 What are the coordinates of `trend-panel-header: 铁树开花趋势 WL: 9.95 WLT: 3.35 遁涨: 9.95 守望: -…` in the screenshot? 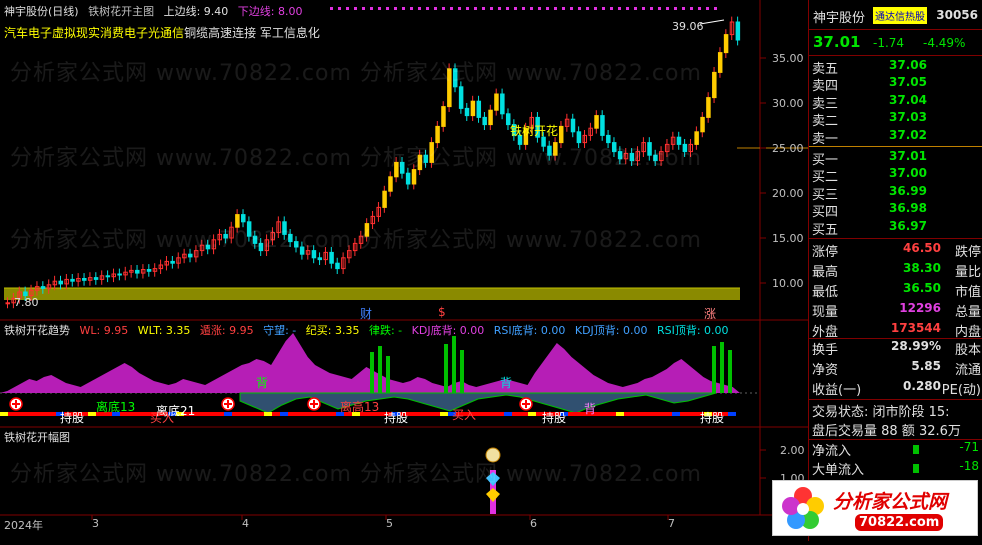 It's located at (369, 330).